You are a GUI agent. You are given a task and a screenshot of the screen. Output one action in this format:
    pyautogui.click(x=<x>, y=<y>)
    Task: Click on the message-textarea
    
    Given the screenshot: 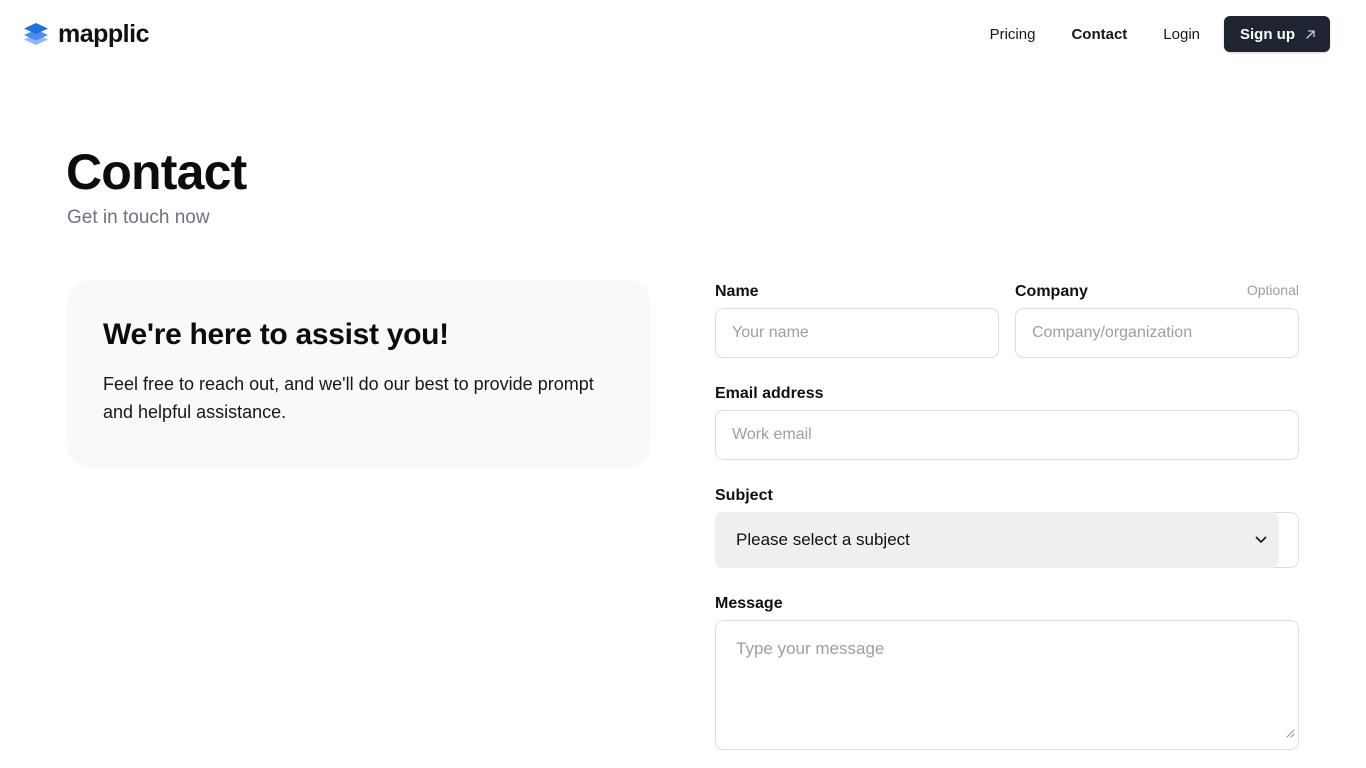 What is the action you would take?
    pyautogui.click(x=1007, y=685)
    